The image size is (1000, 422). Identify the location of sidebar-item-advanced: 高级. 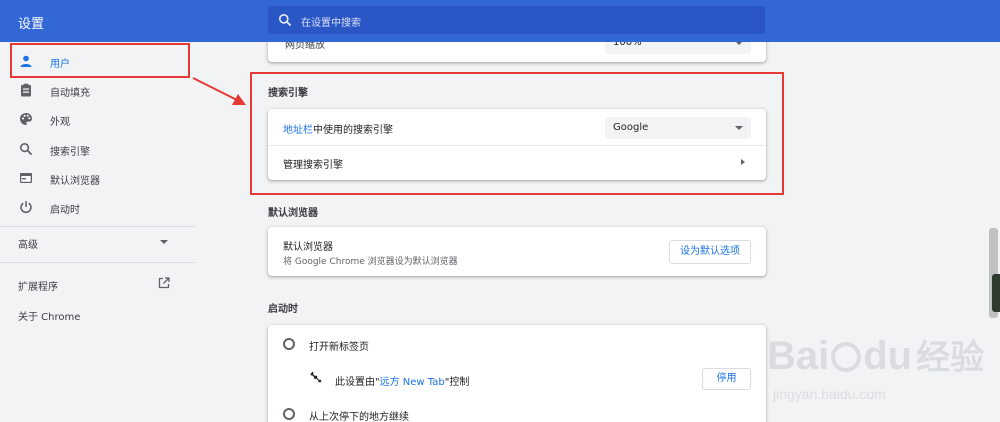
(97, 242).